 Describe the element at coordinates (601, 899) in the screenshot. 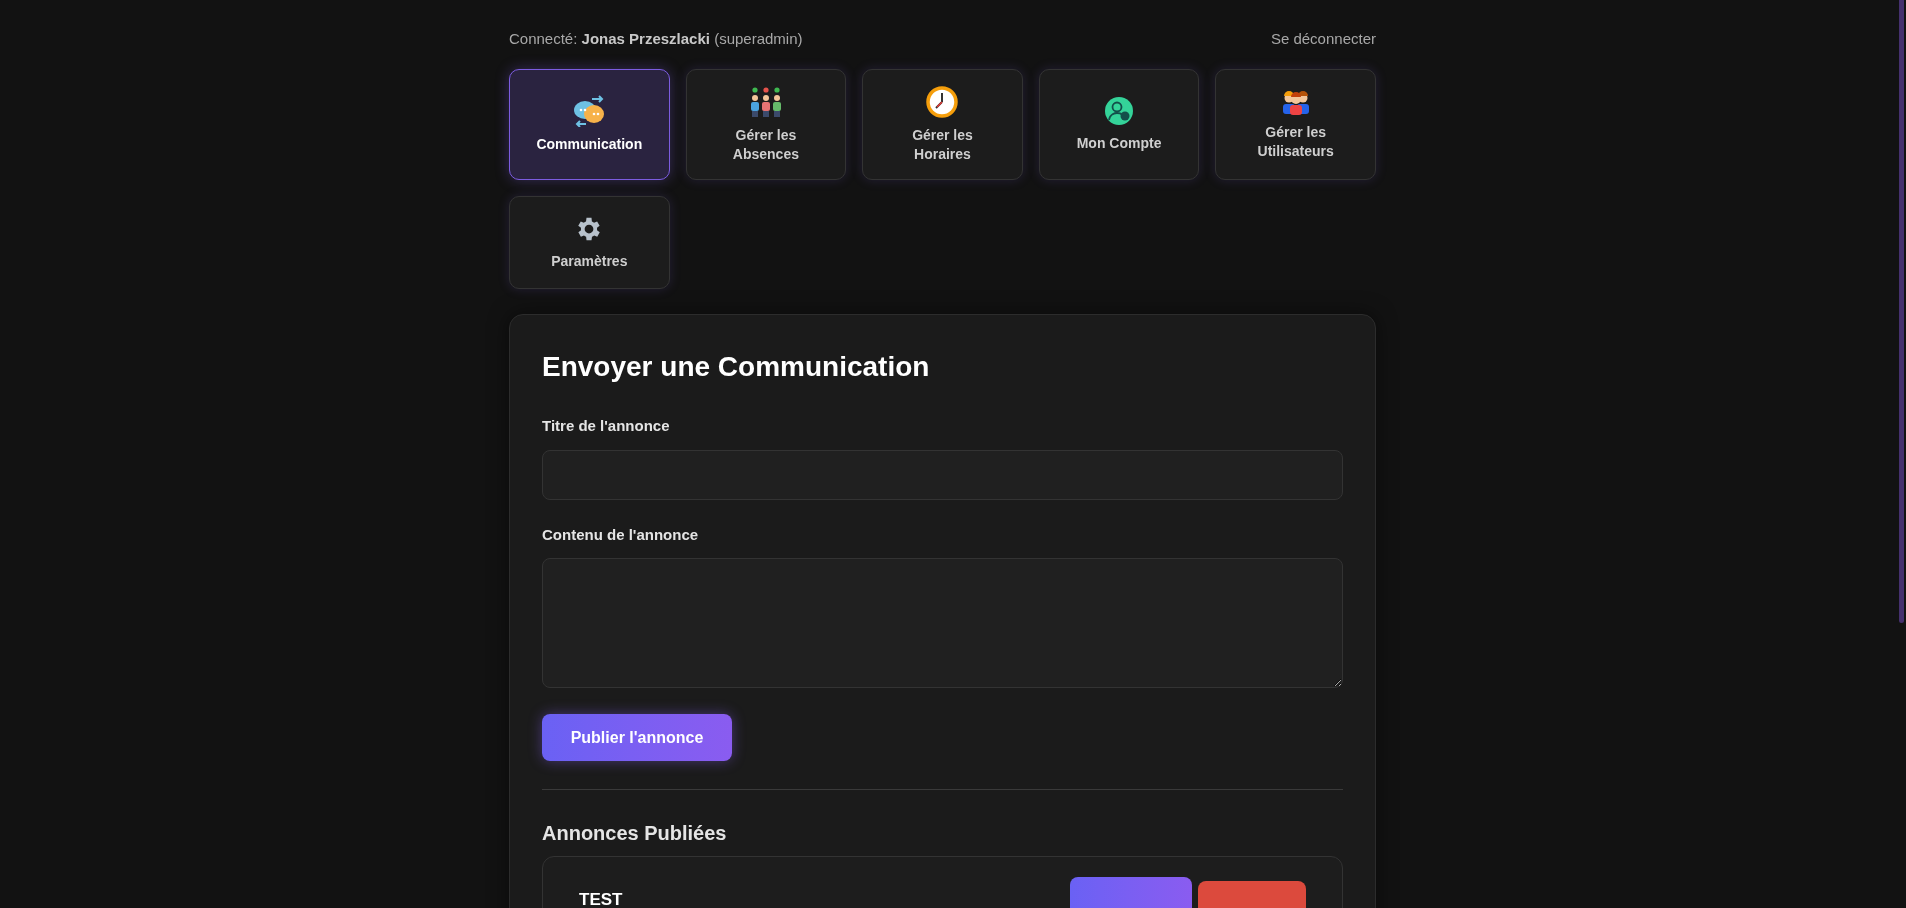

I see `announcement-title: TEST` at that location.